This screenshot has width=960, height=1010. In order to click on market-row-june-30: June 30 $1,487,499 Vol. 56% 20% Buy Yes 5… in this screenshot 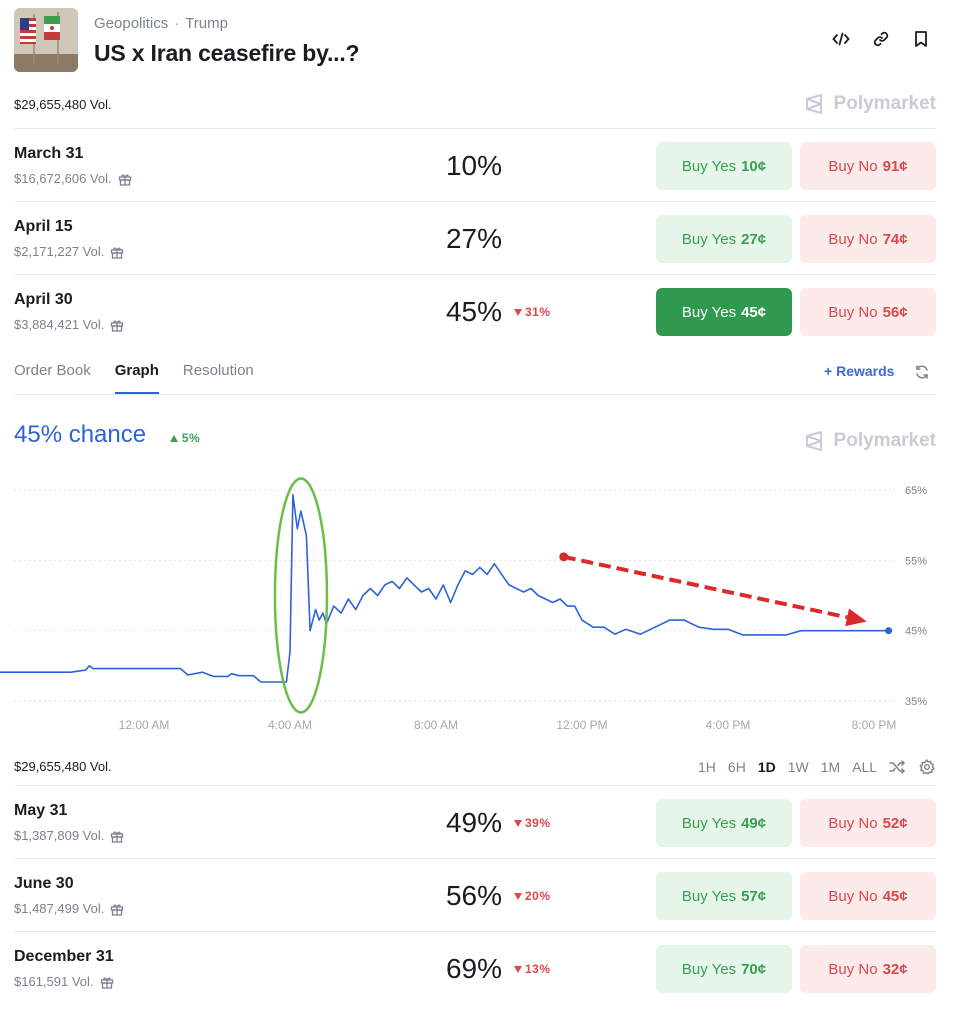, I will do `click(475, 895)`.